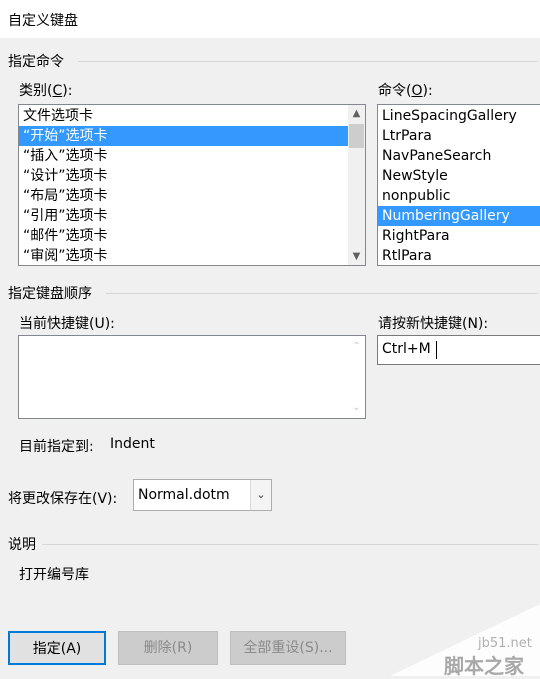  What do you see at coordinates (22, 545) in the screenshot?
I see `section-heading-description: 说明` at bounding box center [22, 545].